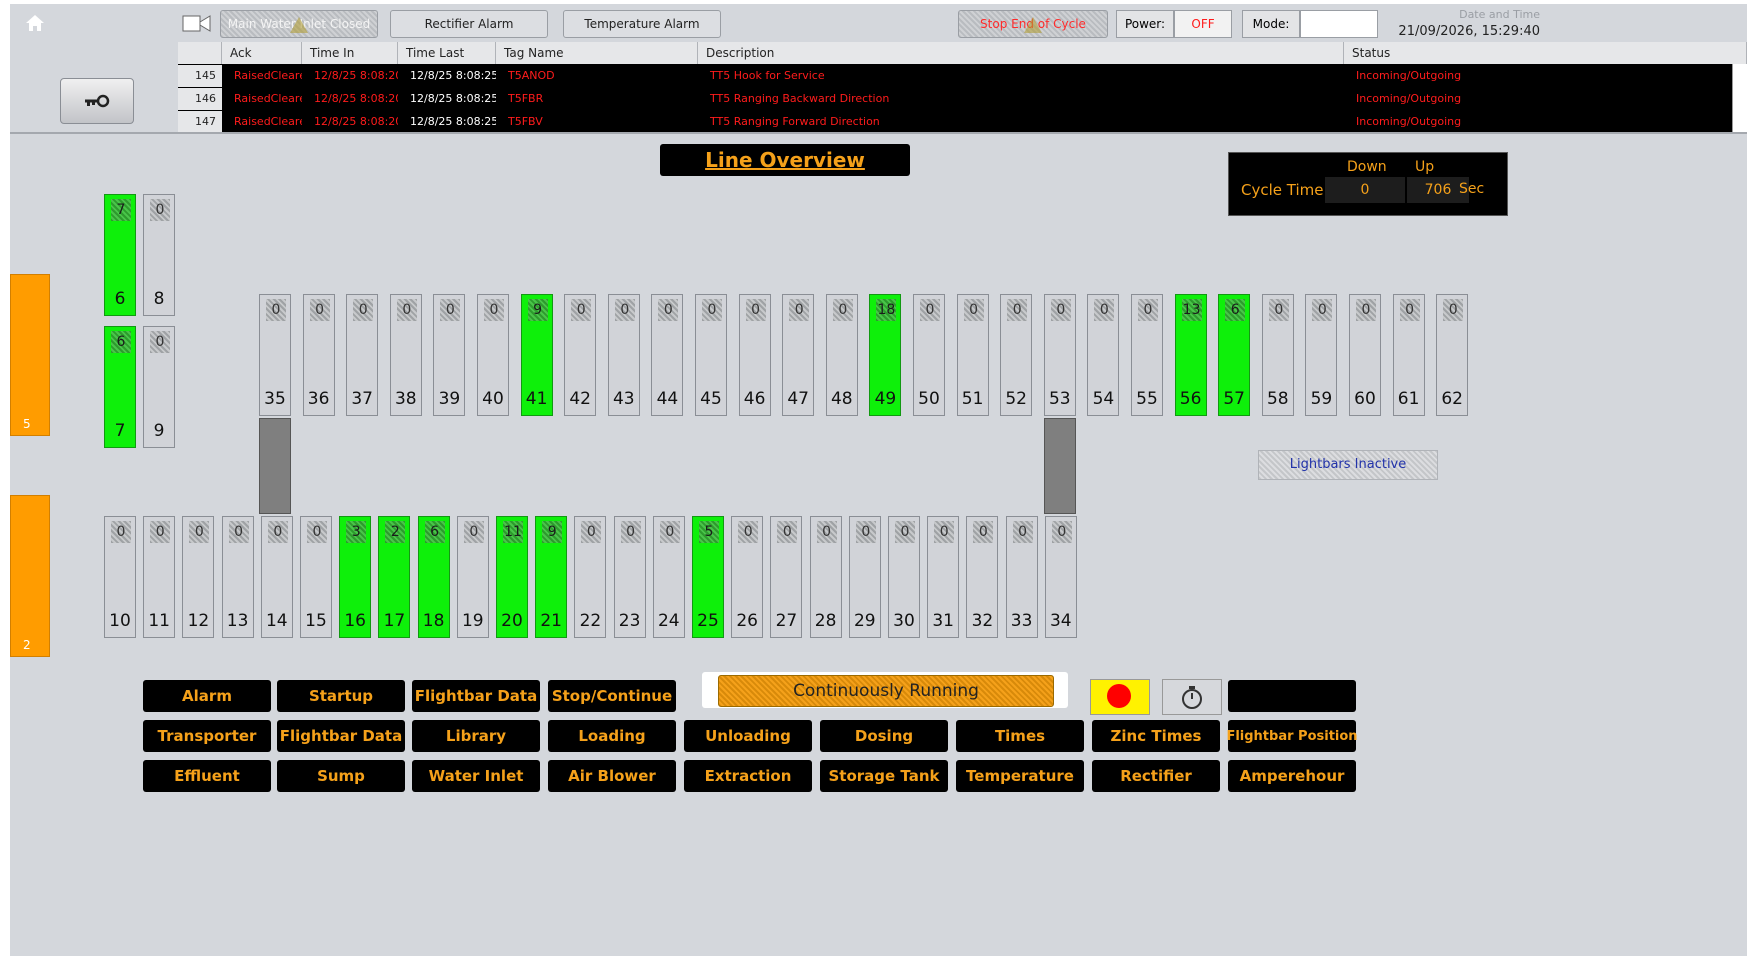 The image size is (1747, 961). I want to click on lightbars-status: Lightbars Inactive, so click(1348, 465).